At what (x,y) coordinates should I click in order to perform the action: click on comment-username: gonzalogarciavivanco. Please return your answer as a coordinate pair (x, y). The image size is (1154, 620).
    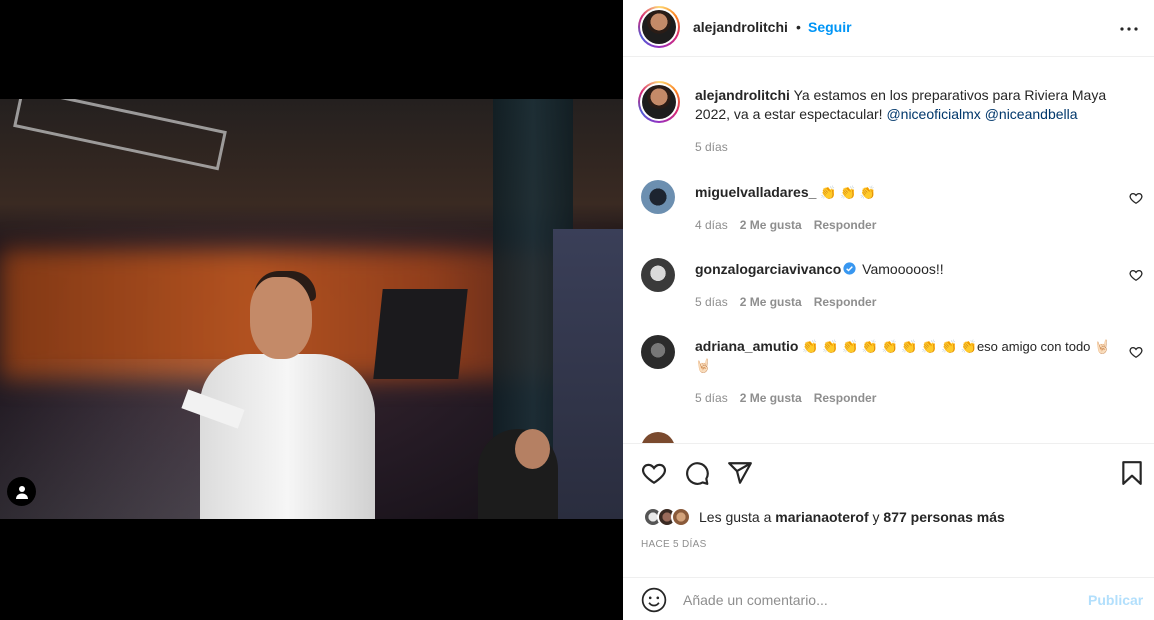
    Looking at the image, I should click on (768, 269).